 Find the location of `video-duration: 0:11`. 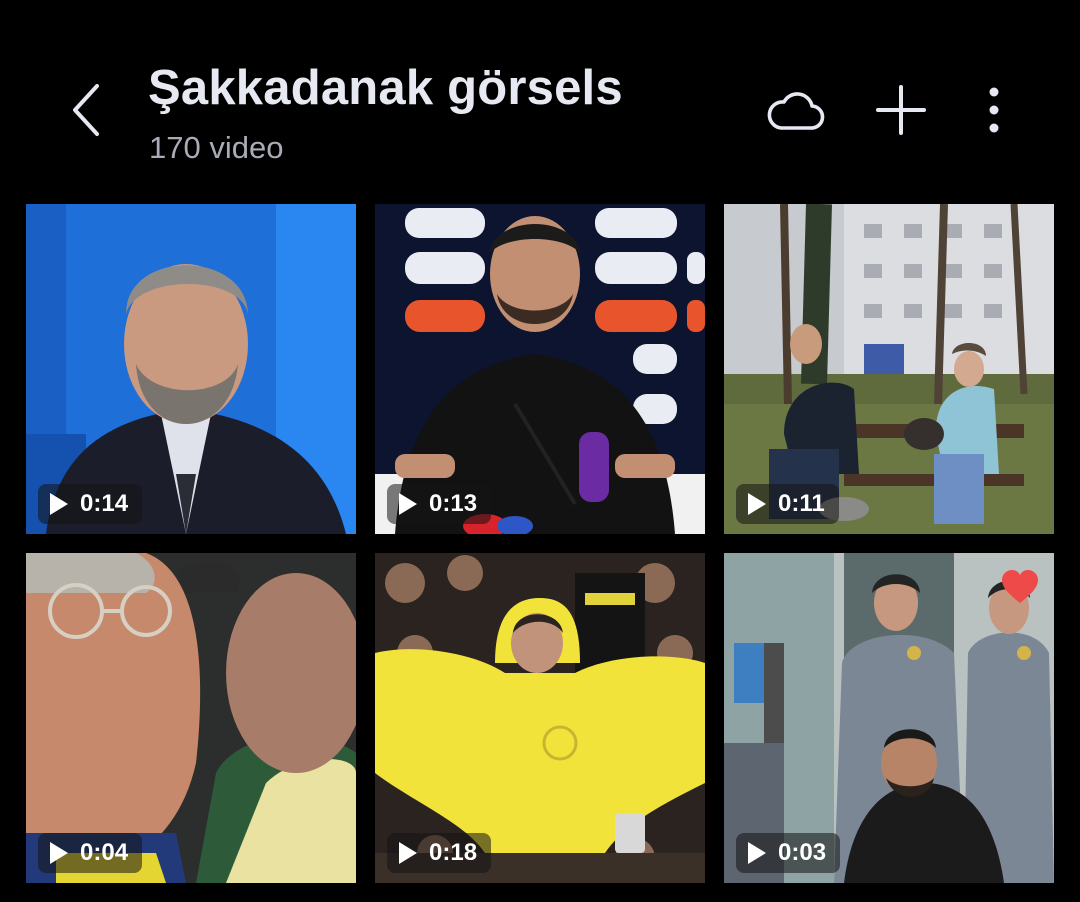

video-duration: 0:11 is located at coordinates (801, 503).